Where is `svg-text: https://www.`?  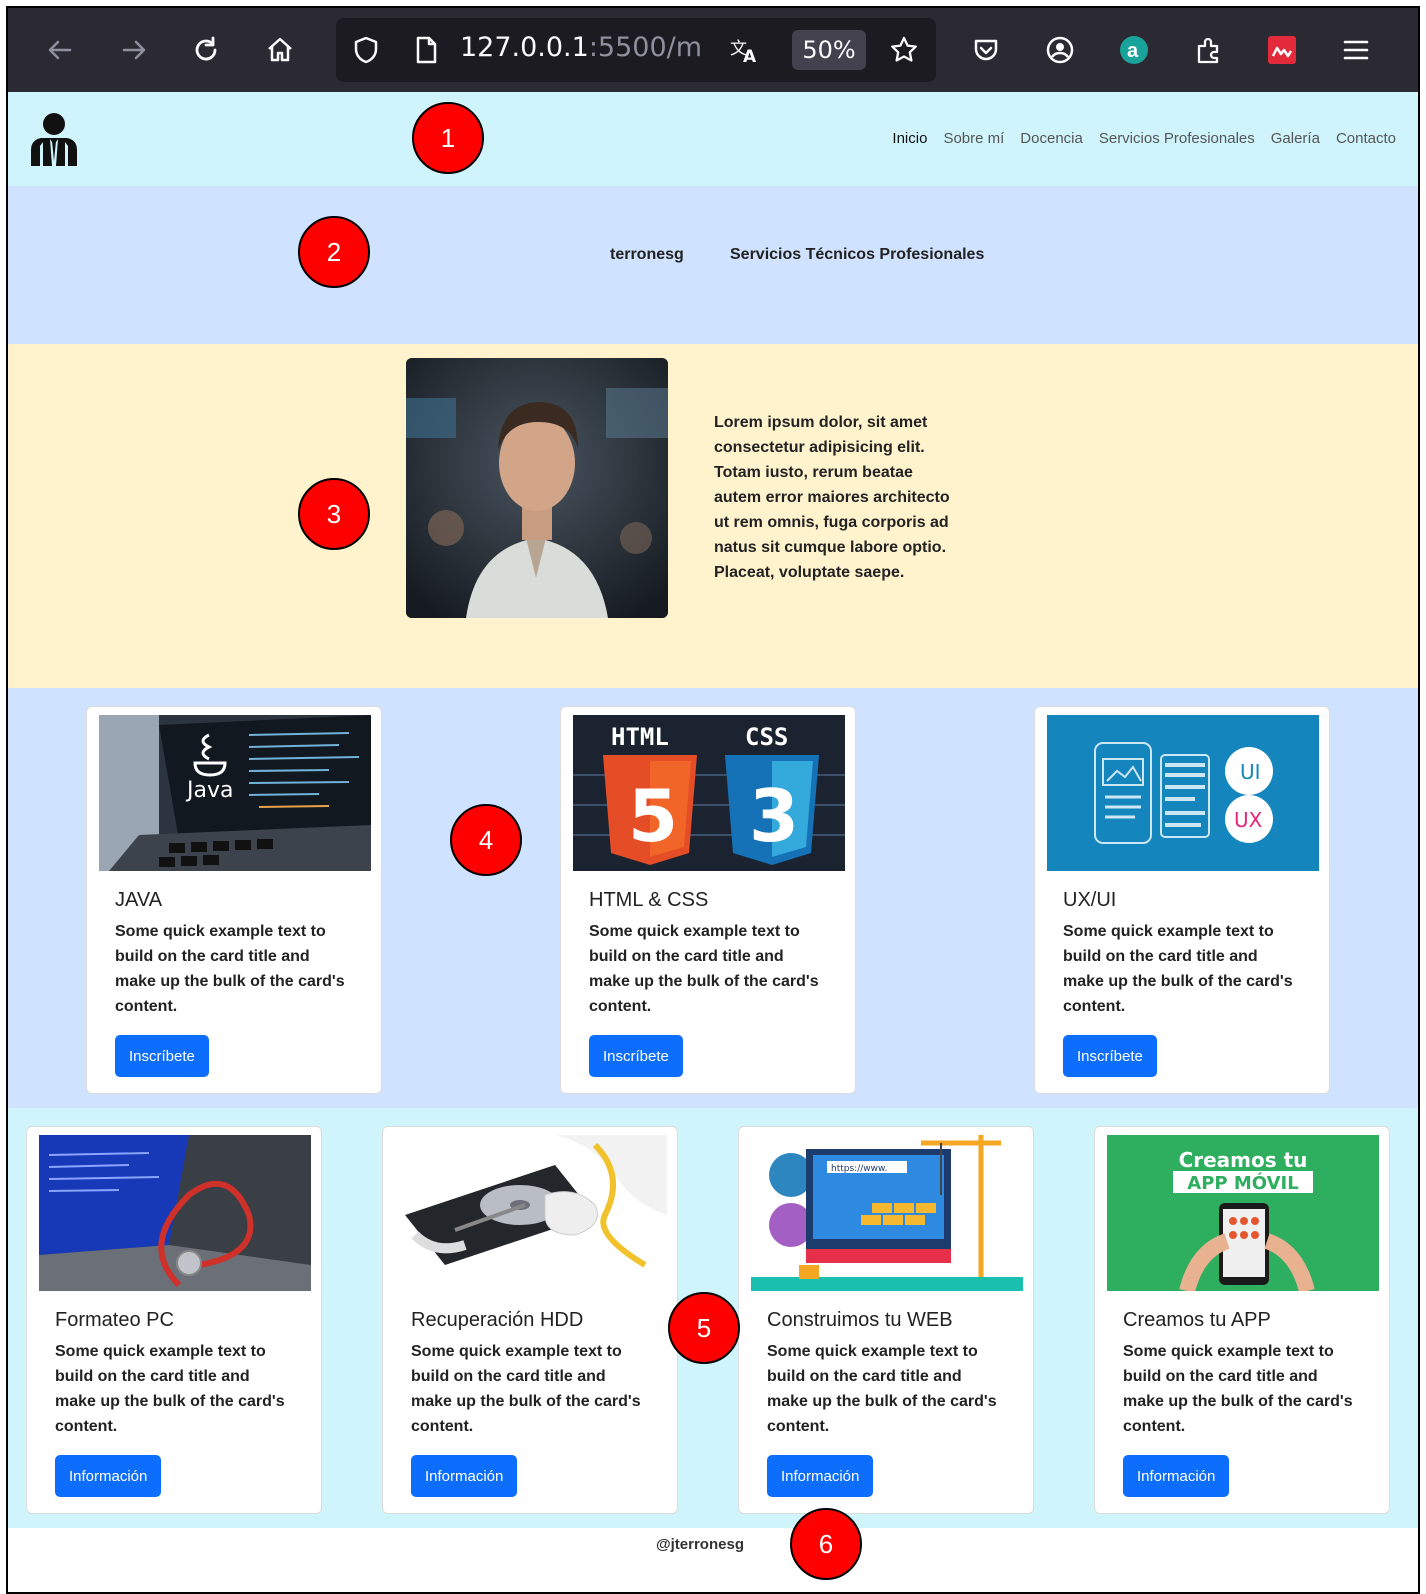
svg-text: https://www. is located at coordinates (859, 1169).